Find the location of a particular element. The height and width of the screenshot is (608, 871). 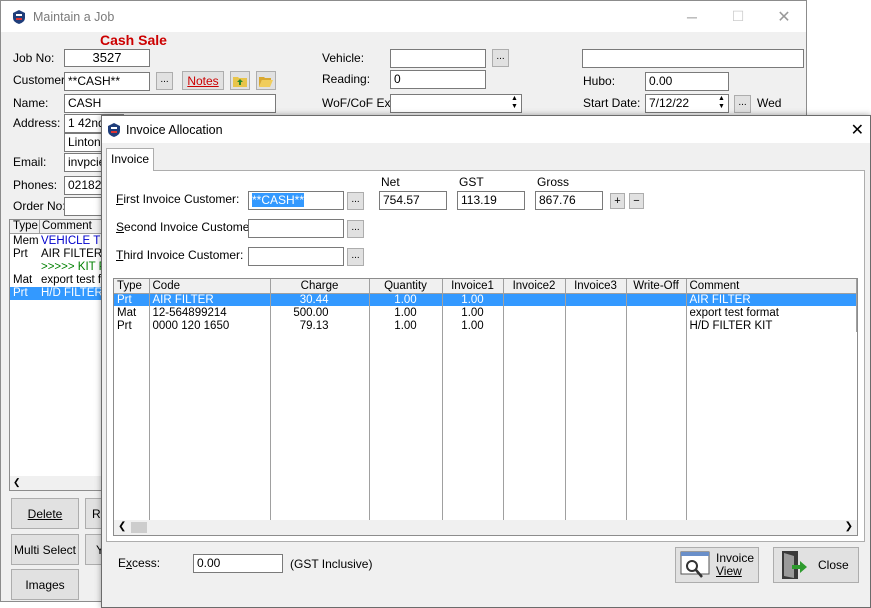

cell-comment: AIR FILTER is located at coordinates (771, 299).